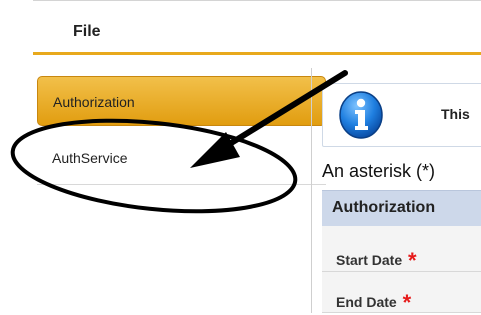 The image size is (481, 315). Describe the element at coordinates (181, 158) in the screenshot. I see `sidebar-item-authservice: AuthService` at that location.